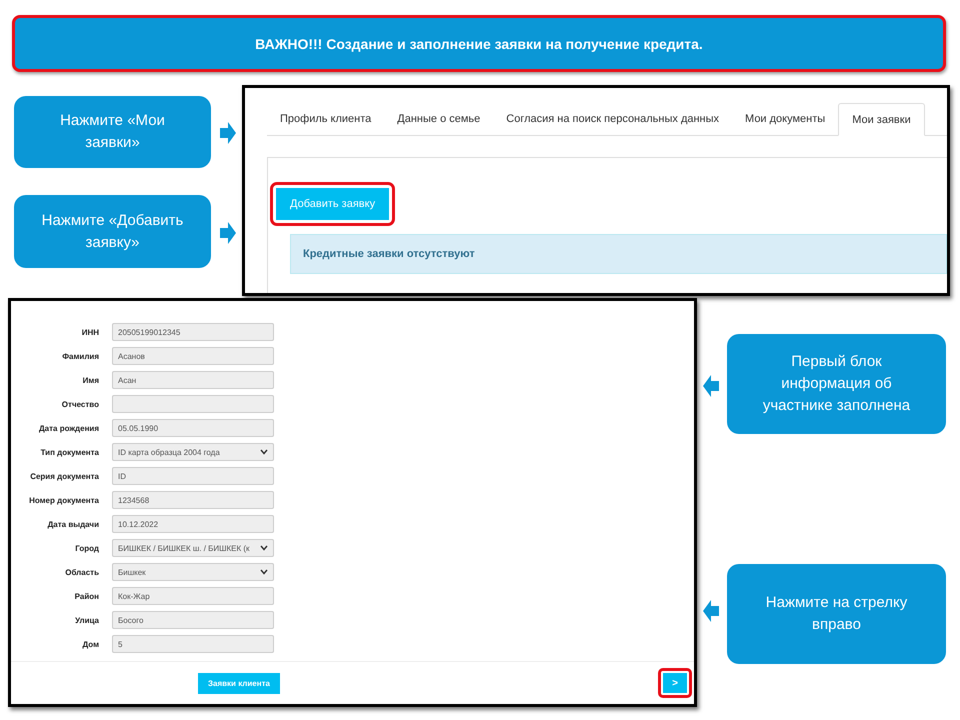 Image resolution: width=960 pixels, height=720 pixels. What do you see at coordinates (193, 452) in the screenshot?
I see `select-field: ID карта образца 2004 года` at bounding box center [193, 452].